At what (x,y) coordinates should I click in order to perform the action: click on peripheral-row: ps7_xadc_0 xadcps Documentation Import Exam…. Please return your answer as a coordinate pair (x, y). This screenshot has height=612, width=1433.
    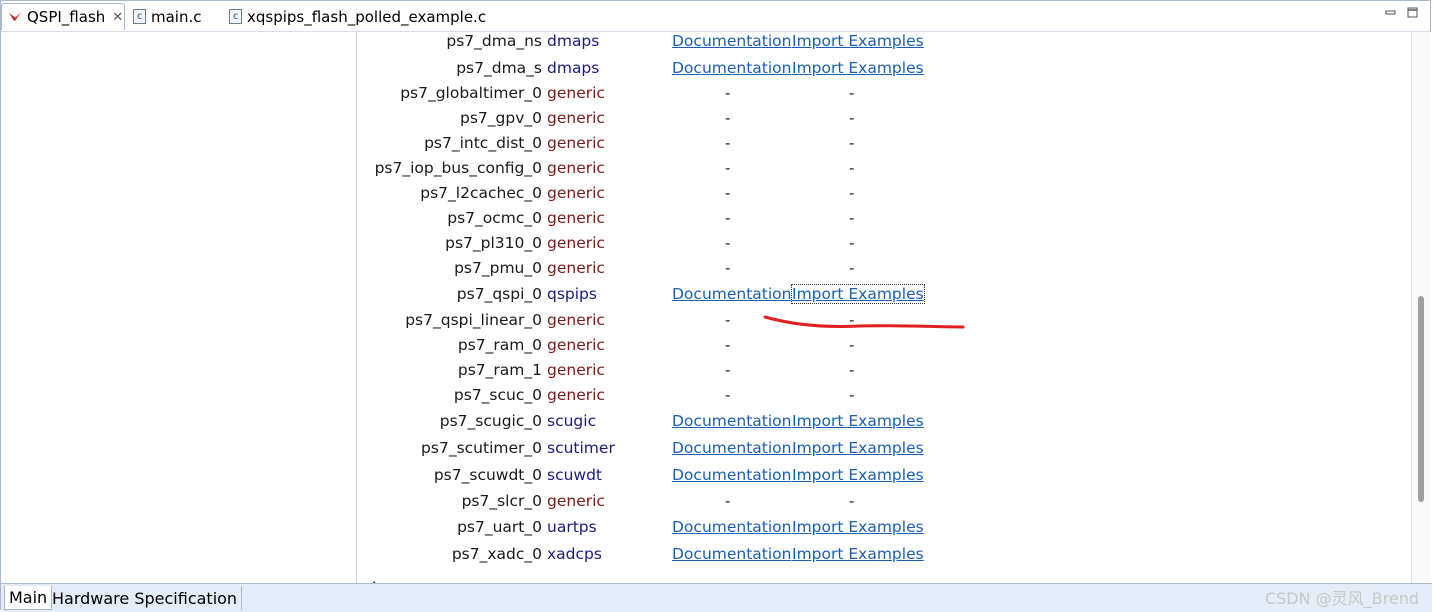
    Looking at the image, I should click on (857, 557).